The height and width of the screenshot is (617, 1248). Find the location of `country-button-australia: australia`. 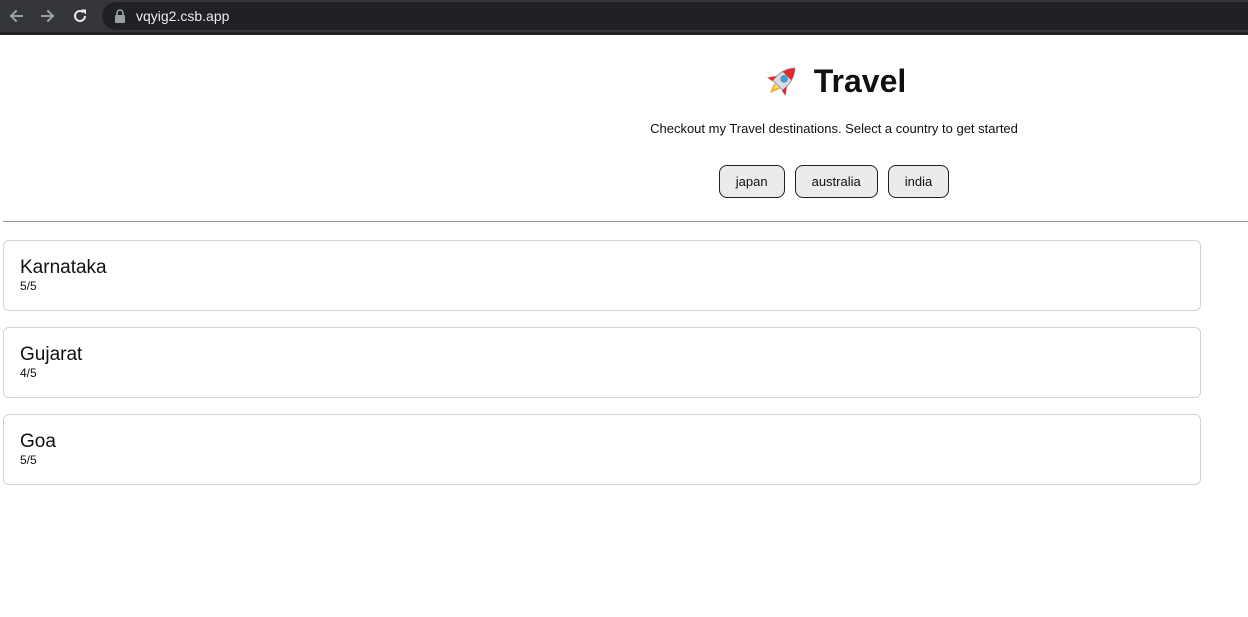

country-button-australia: australia is located at coordinates (836, 181).